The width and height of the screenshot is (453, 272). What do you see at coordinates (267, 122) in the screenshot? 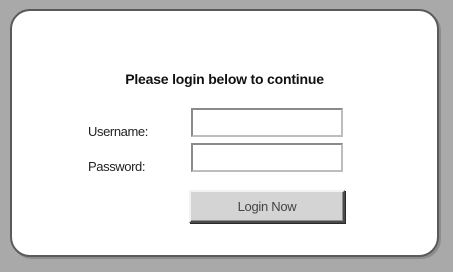
I see `username-input` at bounding box center [267, 122].